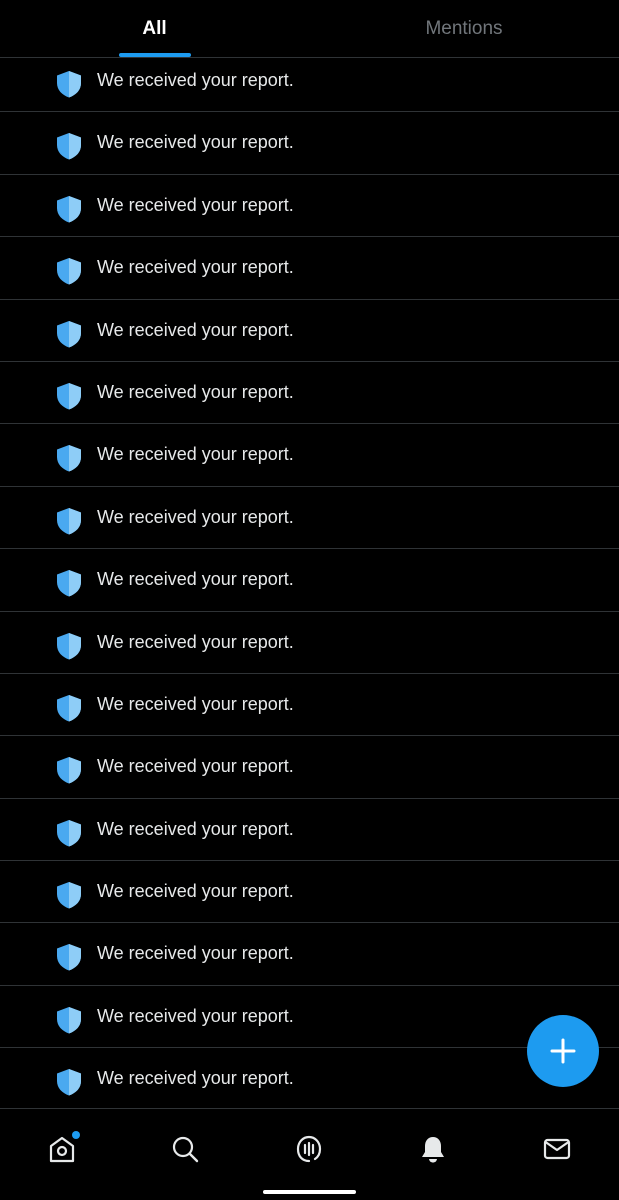 This screenshot has width=619, height=1200. I want to click on nav-search, so click(185, 1149).